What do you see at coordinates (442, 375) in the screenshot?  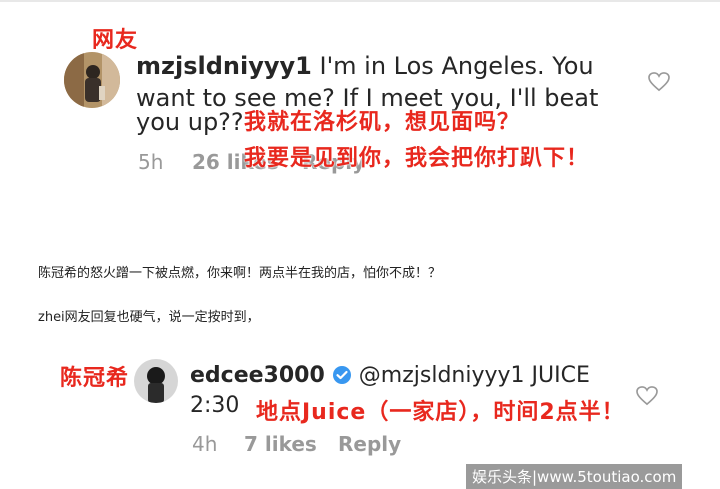 I see `mention-link: @mzjsldniyyy1` at bounding box center [442, 375].